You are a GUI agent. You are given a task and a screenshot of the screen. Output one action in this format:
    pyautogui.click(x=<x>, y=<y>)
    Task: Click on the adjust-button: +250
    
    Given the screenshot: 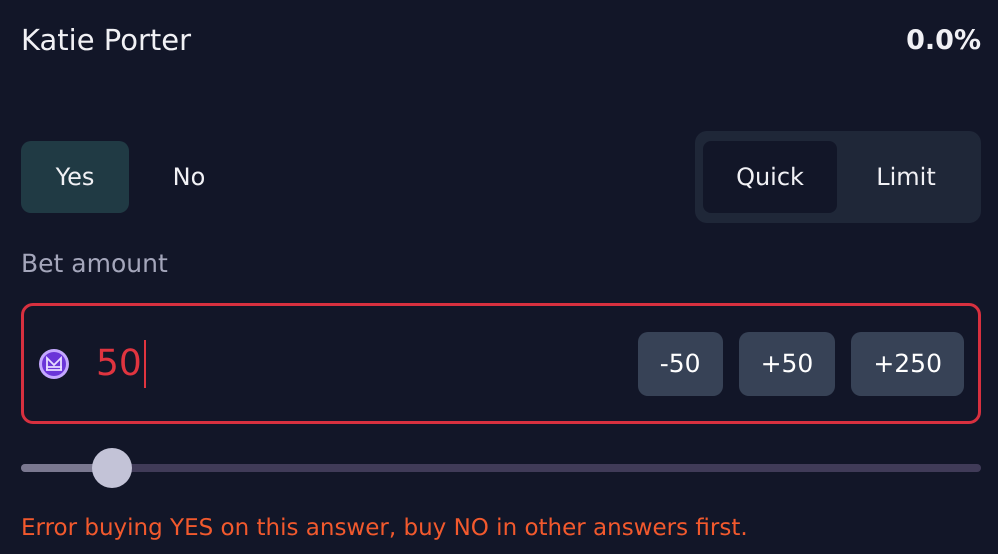 What is the action you would take?
    pyautogui.click(x=907, y=364)
    